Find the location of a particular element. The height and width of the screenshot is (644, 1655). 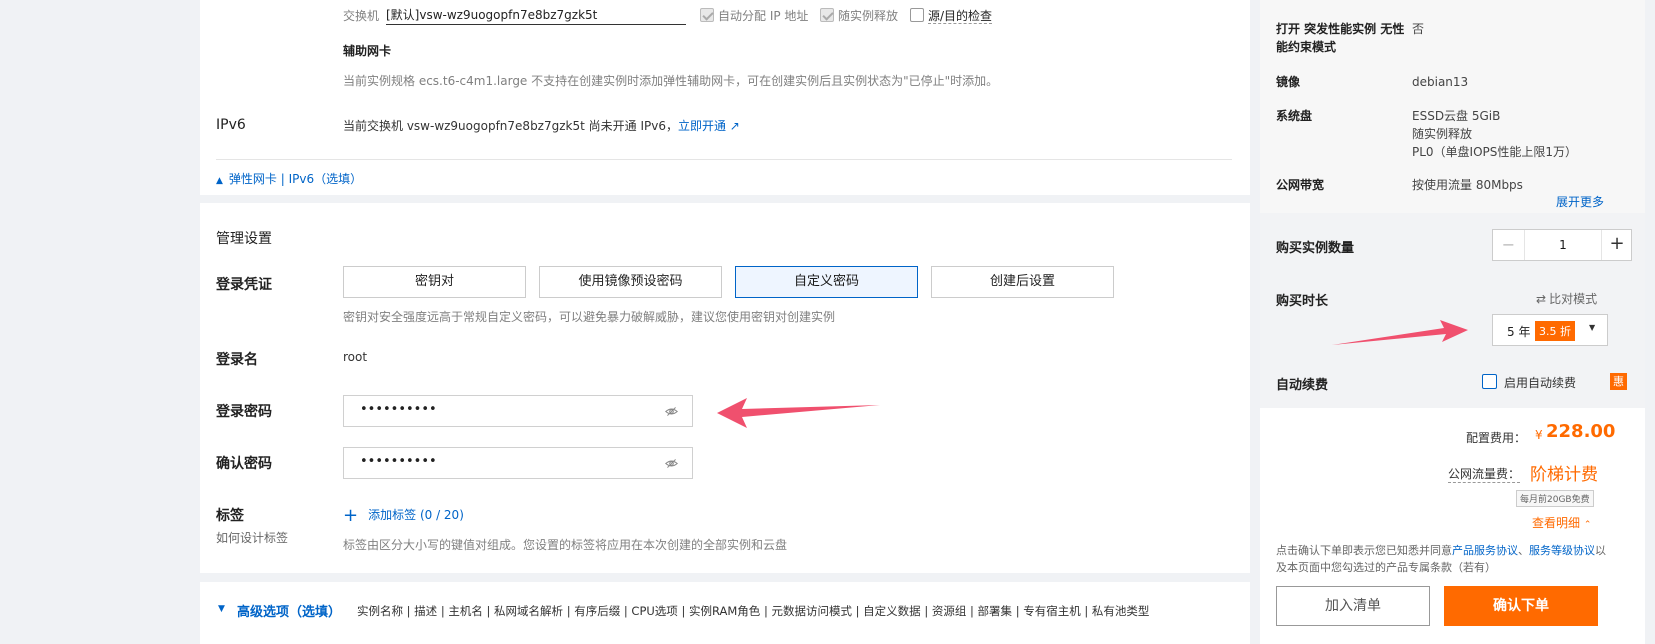

plus-icon: + is located at coordinates (351, 515).